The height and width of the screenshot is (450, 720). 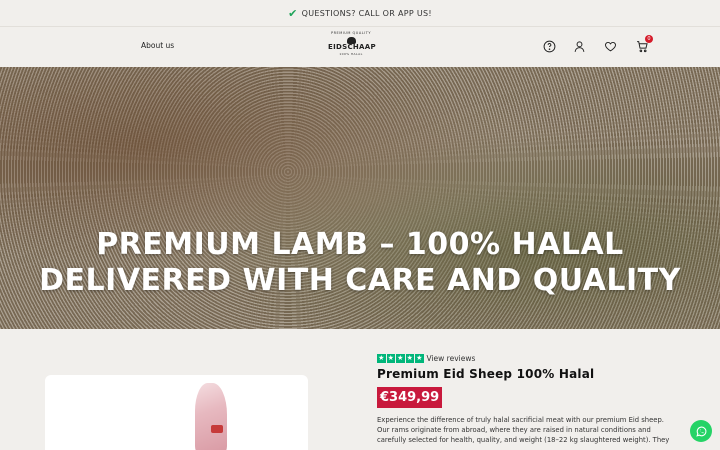 I want to click on lamb-carcass-image, so click(x=211, y=416).